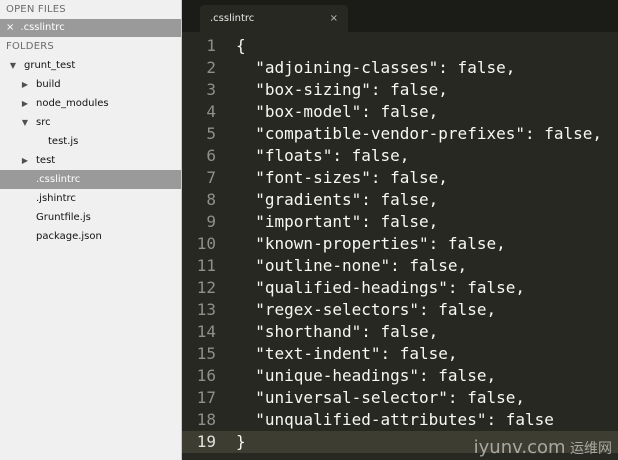  What do you see at coordinates (50, 65) in the screenshot?
I see `tree-item-label: grunt_test` at bounding box center [50, 65].